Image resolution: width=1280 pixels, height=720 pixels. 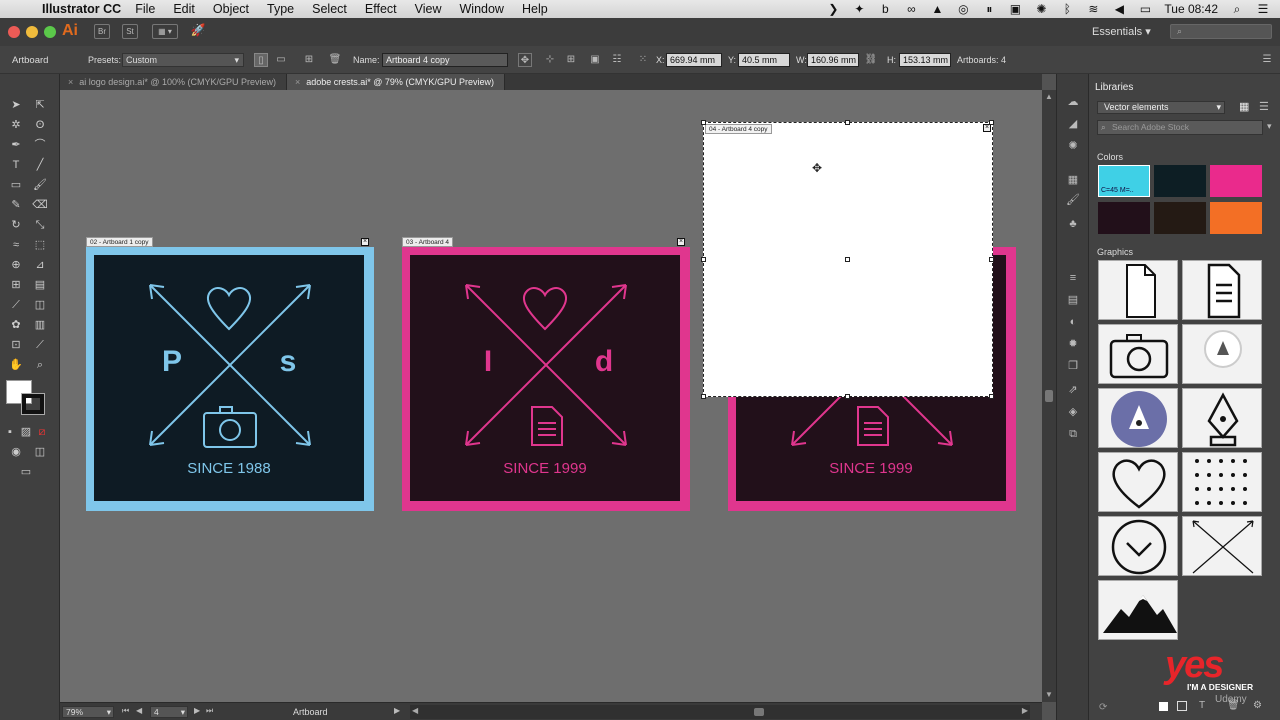 I want to click on artboard-1-copy: 02 - Artboard 1 copy × P s SINCE 1988, so click(x=230, y=375).